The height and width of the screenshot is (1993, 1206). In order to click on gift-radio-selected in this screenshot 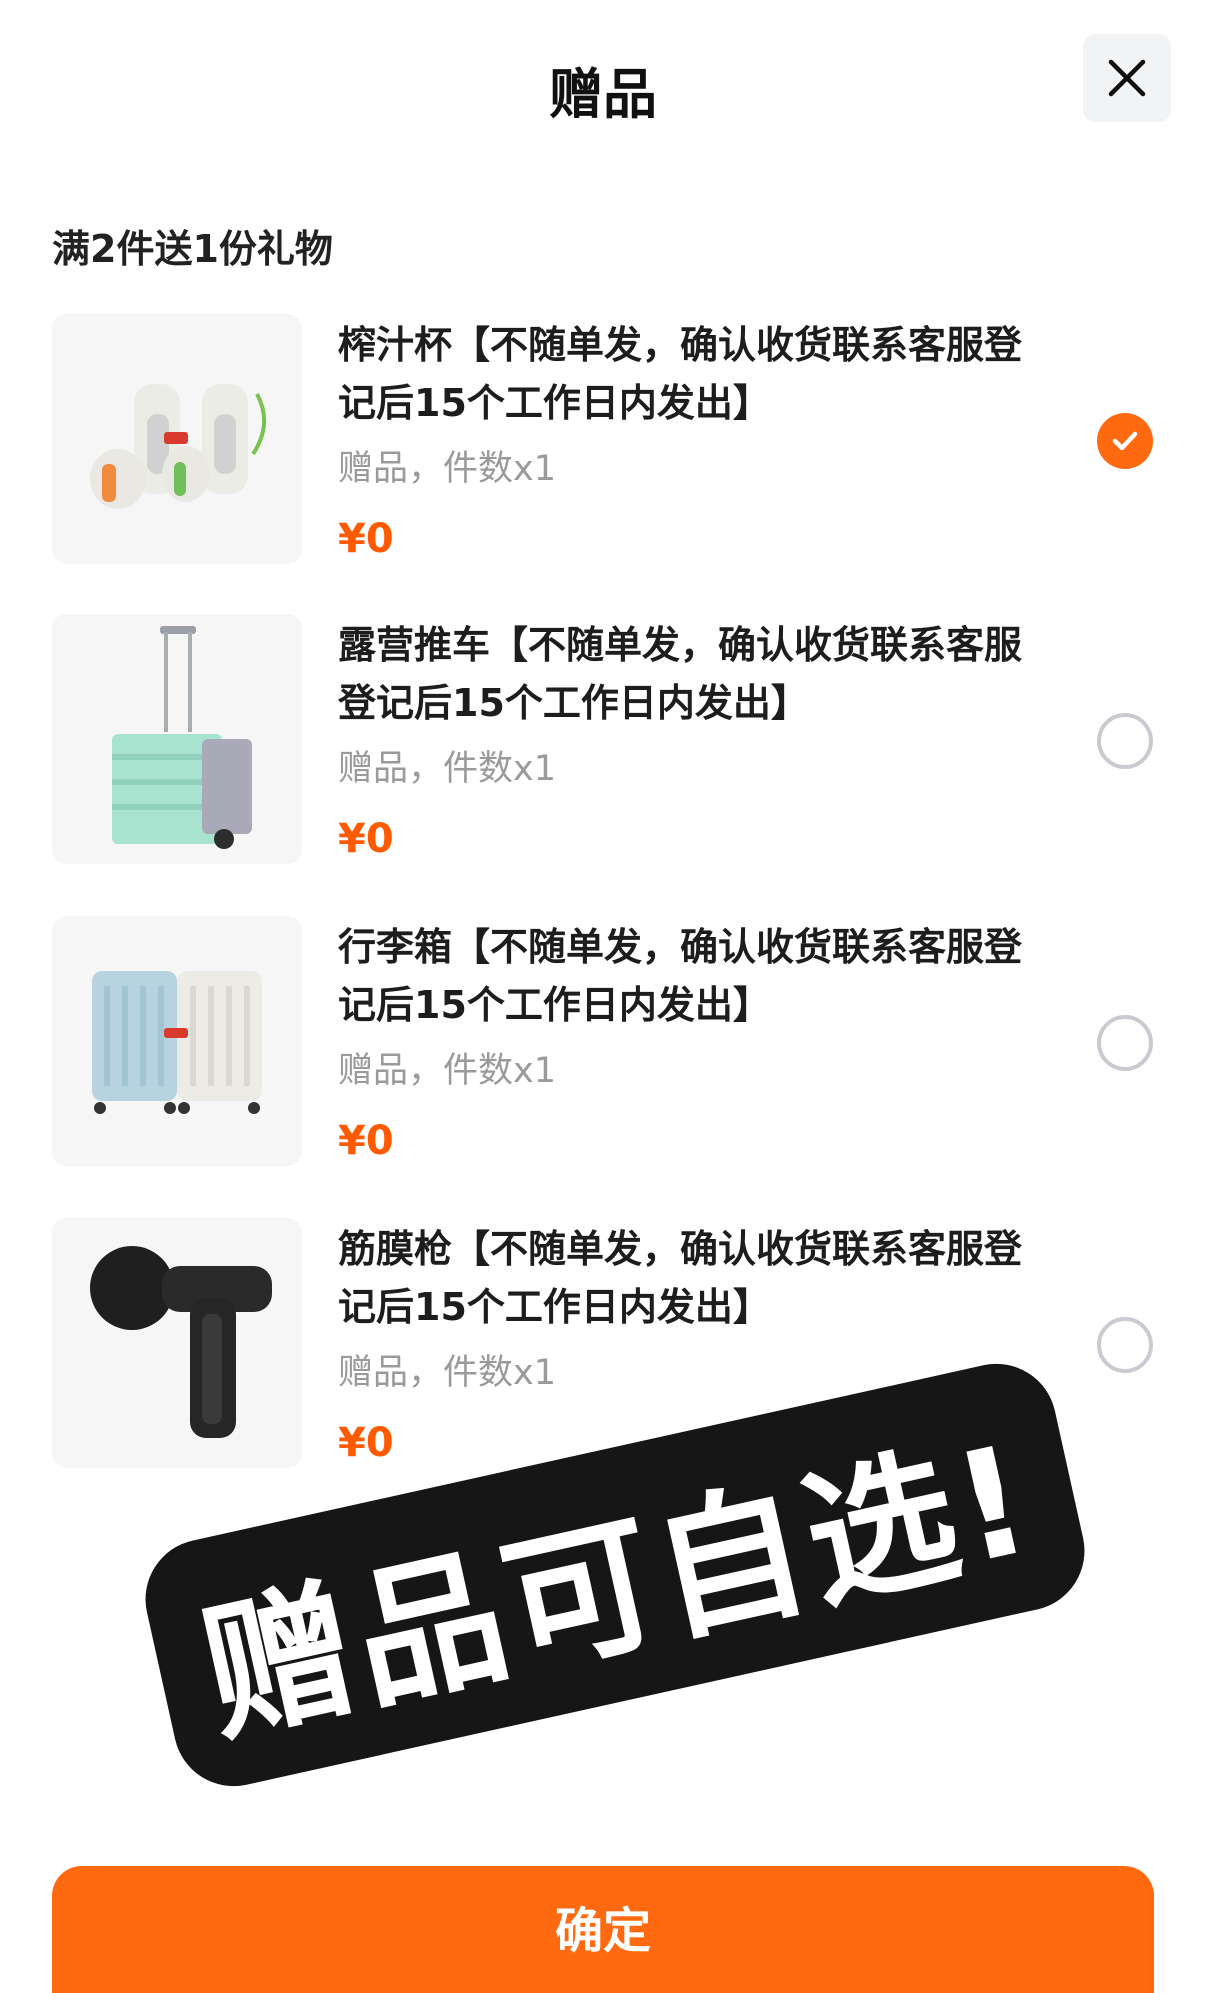, I will do `click(1125, 441)`.